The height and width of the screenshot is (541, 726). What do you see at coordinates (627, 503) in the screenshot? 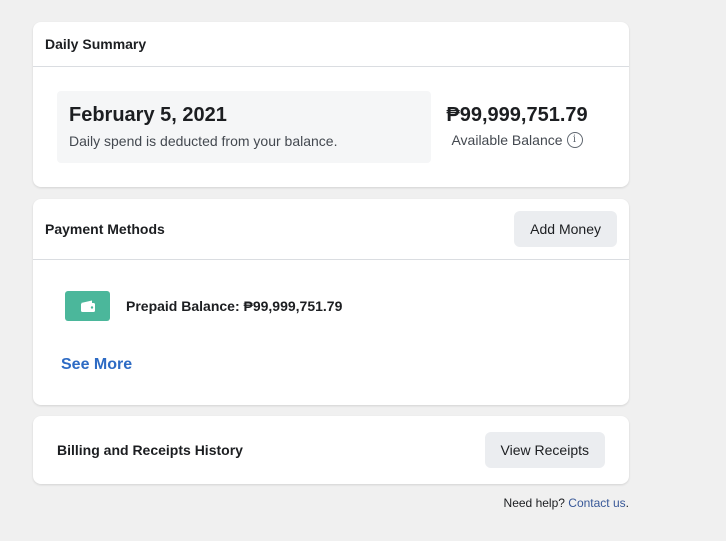
I see `help-suffix: .` at bounding box center [627, 503].